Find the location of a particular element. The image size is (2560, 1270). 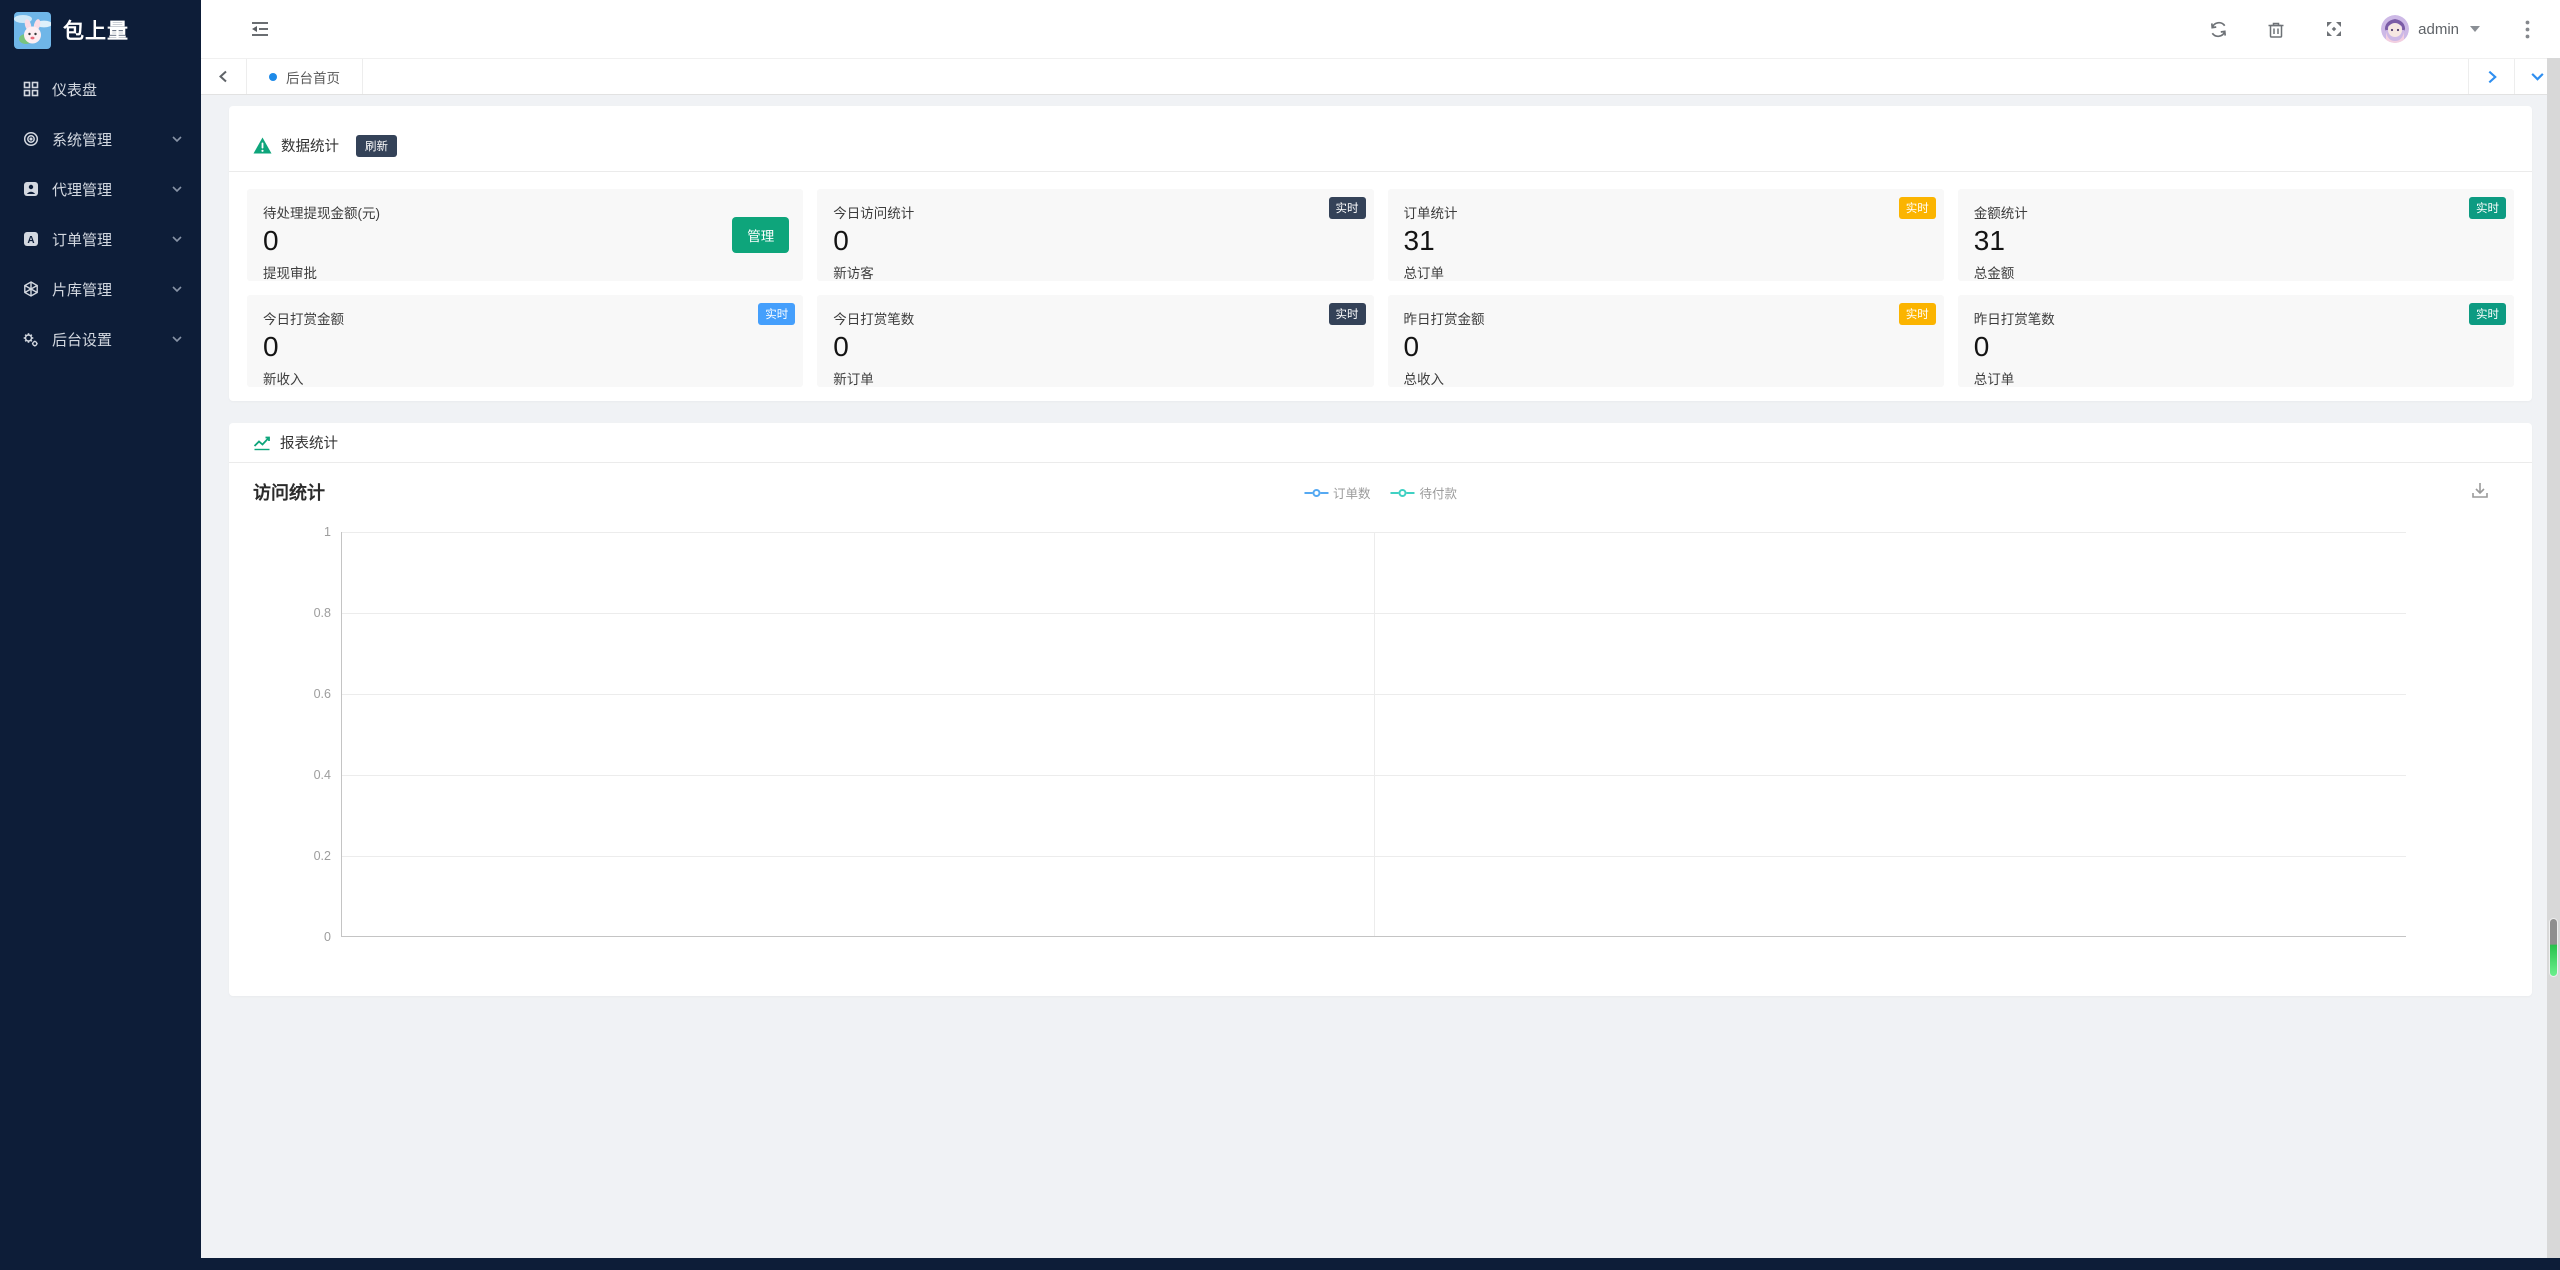

active-tab-dot is located at coordinates (273, 76).